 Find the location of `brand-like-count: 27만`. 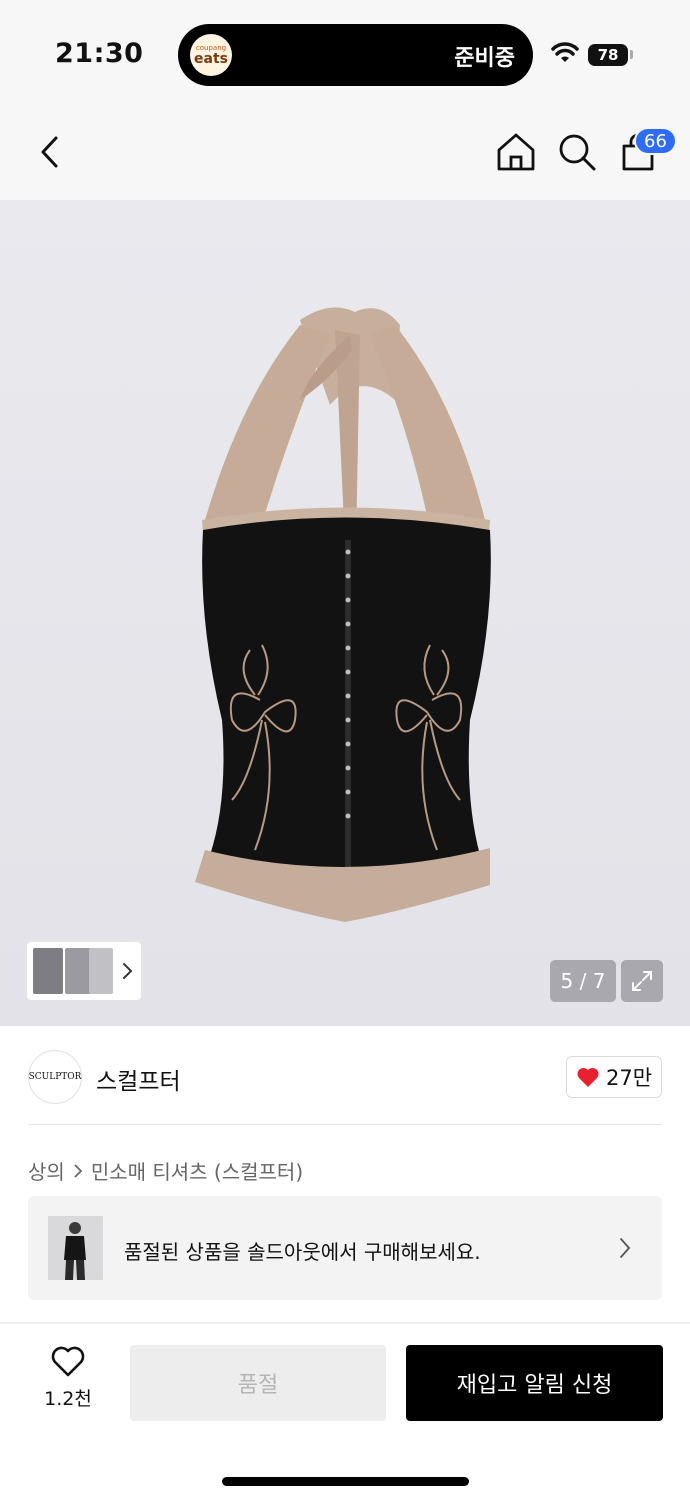

brand-like-count: 27만 is located at coordinates (629, 1078).